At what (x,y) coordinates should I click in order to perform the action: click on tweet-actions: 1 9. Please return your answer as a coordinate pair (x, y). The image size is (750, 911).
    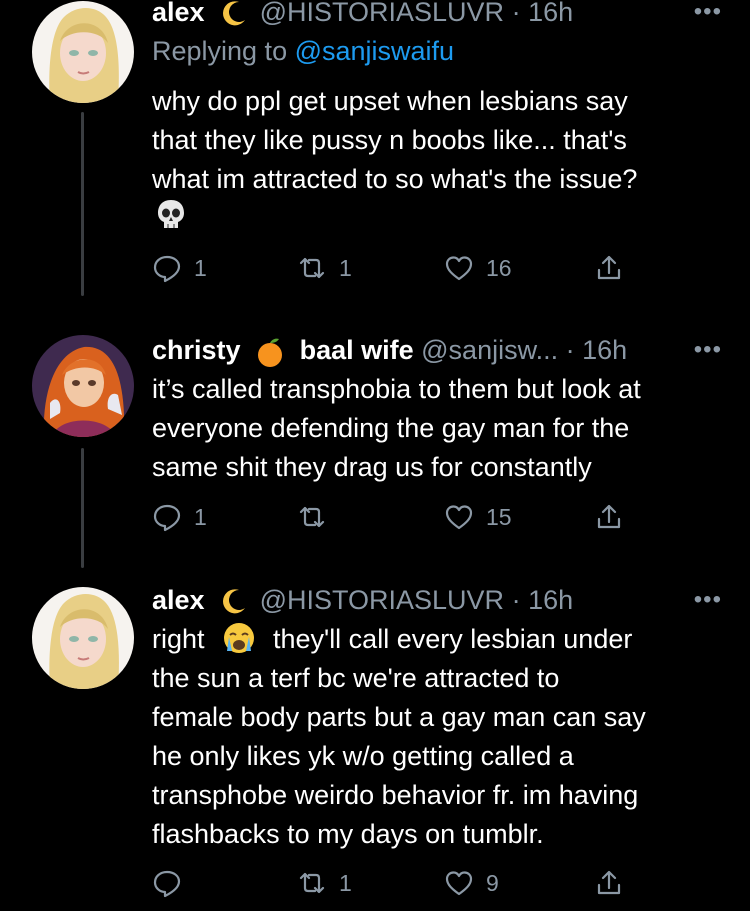
    Looking at the image, I should click on (402, 883).